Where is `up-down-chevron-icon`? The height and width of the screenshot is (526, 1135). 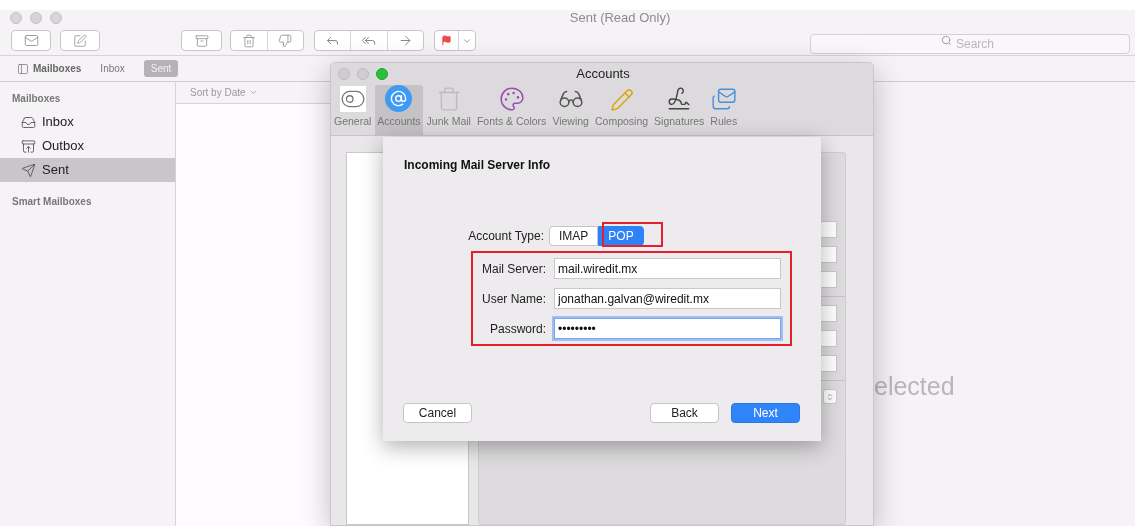
up-down-chevron-icon is located at coordinates (830, 396).